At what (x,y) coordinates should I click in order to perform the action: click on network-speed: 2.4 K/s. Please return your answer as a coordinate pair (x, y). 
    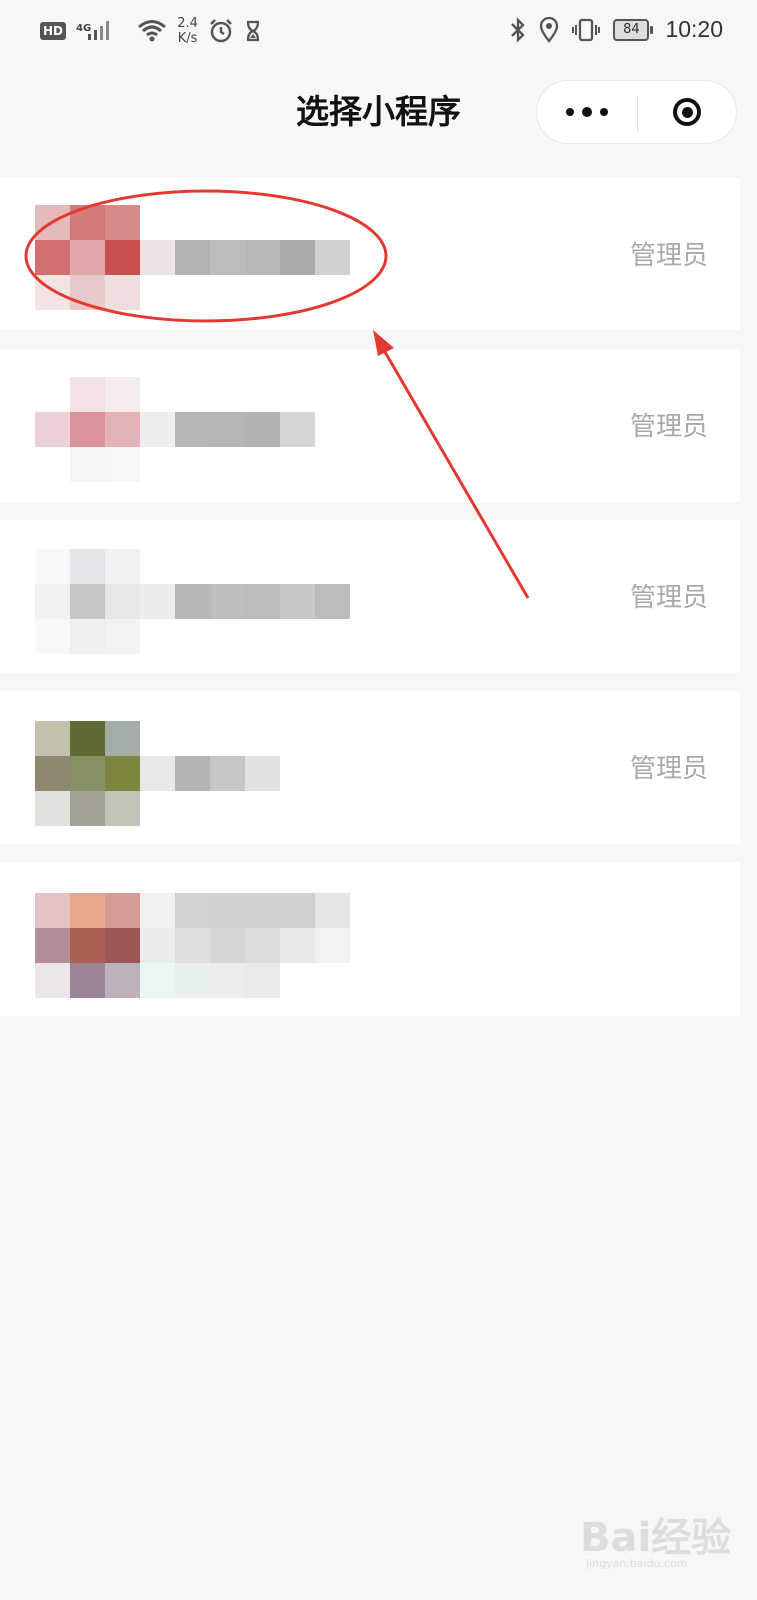
    Looking at the image, I should click on (187, 31).